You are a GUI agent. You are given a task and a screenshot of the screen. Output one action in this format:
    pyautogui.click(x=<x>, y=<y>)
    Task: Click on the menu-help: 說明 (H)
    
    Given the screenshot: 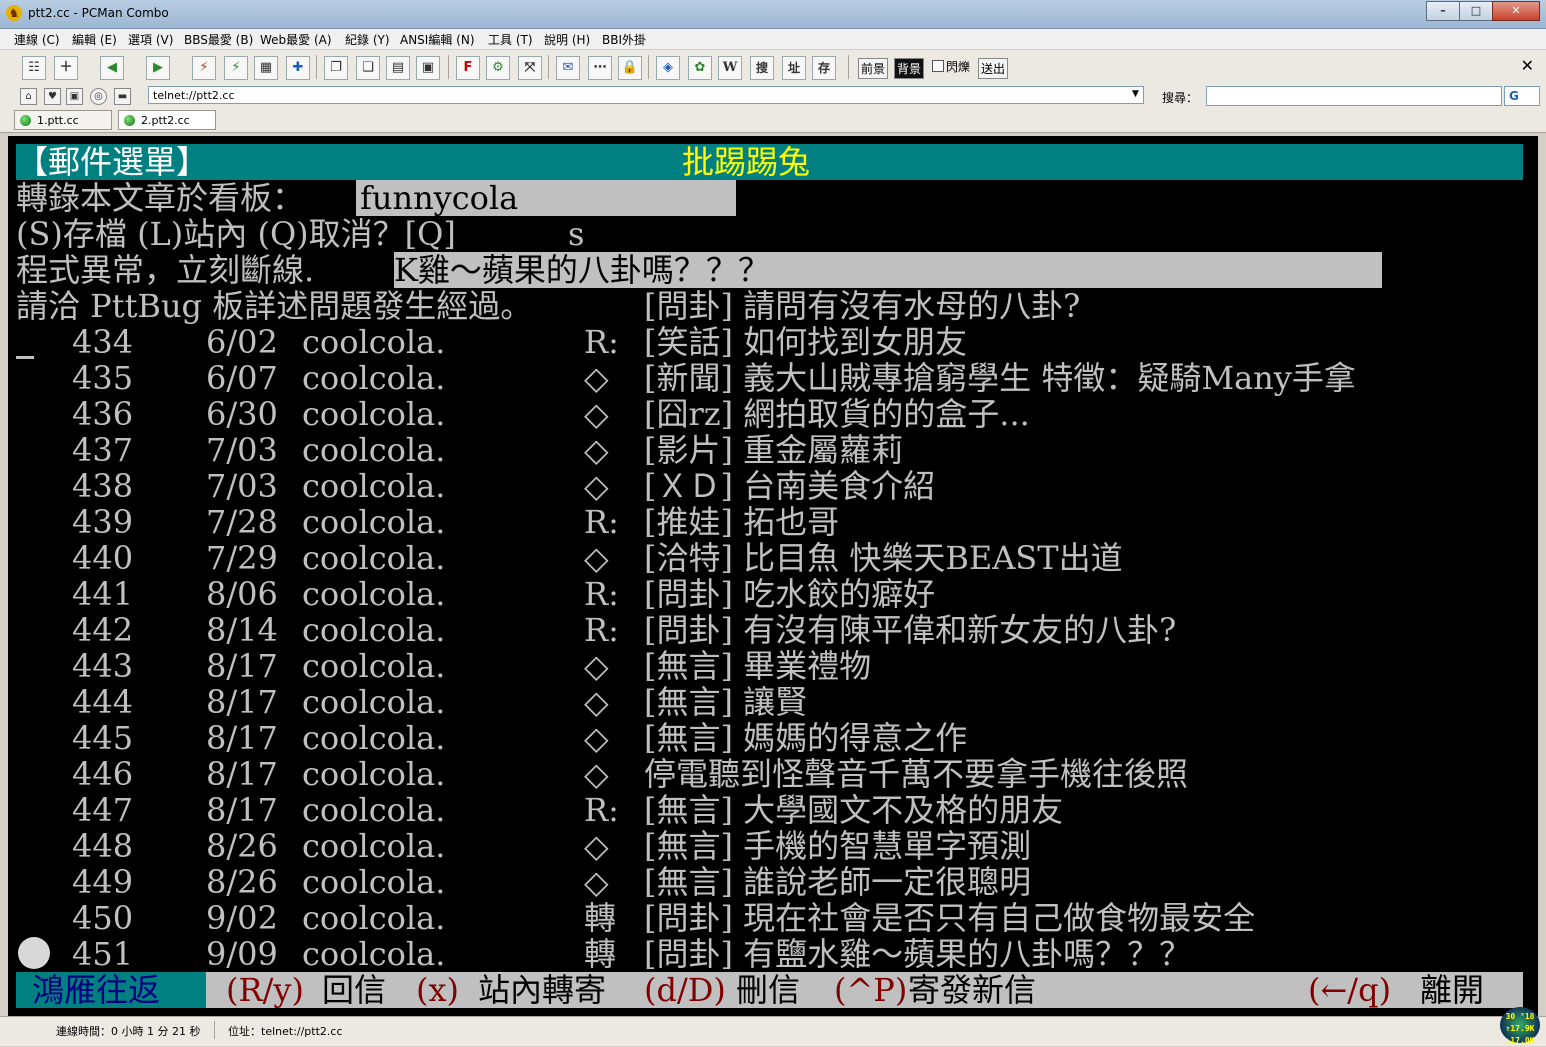 What is the action you would take?
    pyautogui.click(x=567, y=39)
    